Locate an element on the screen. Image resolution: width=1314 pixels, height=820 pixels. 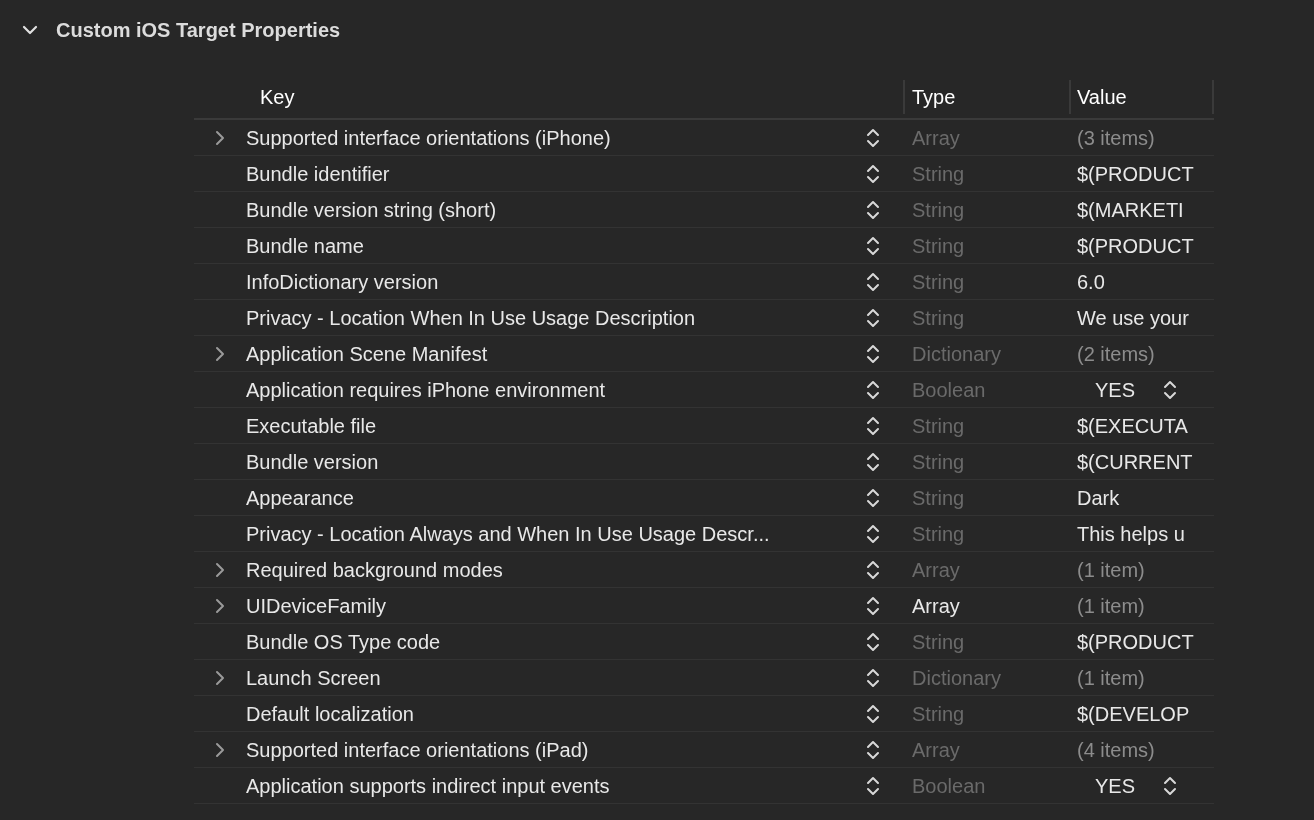
property-key: Bundle version is located at coordinates (556, 461).